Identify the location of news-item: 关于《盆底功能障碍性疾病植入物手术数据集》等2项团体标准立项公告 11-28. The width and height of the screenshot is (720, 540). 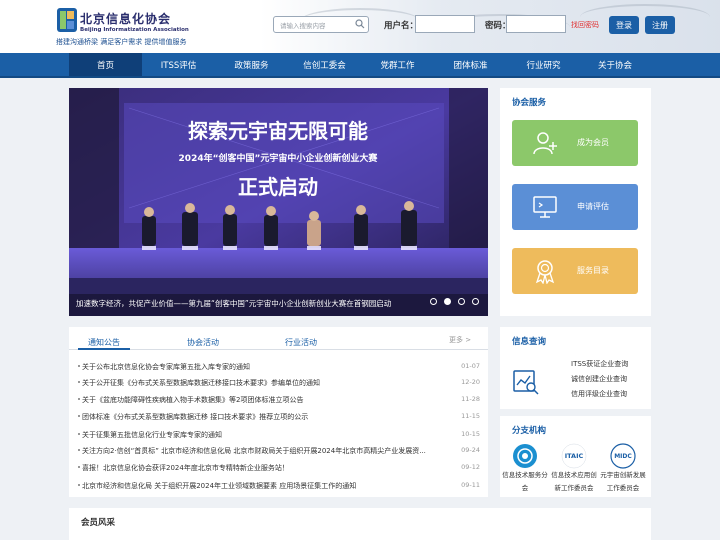
(279, 403).